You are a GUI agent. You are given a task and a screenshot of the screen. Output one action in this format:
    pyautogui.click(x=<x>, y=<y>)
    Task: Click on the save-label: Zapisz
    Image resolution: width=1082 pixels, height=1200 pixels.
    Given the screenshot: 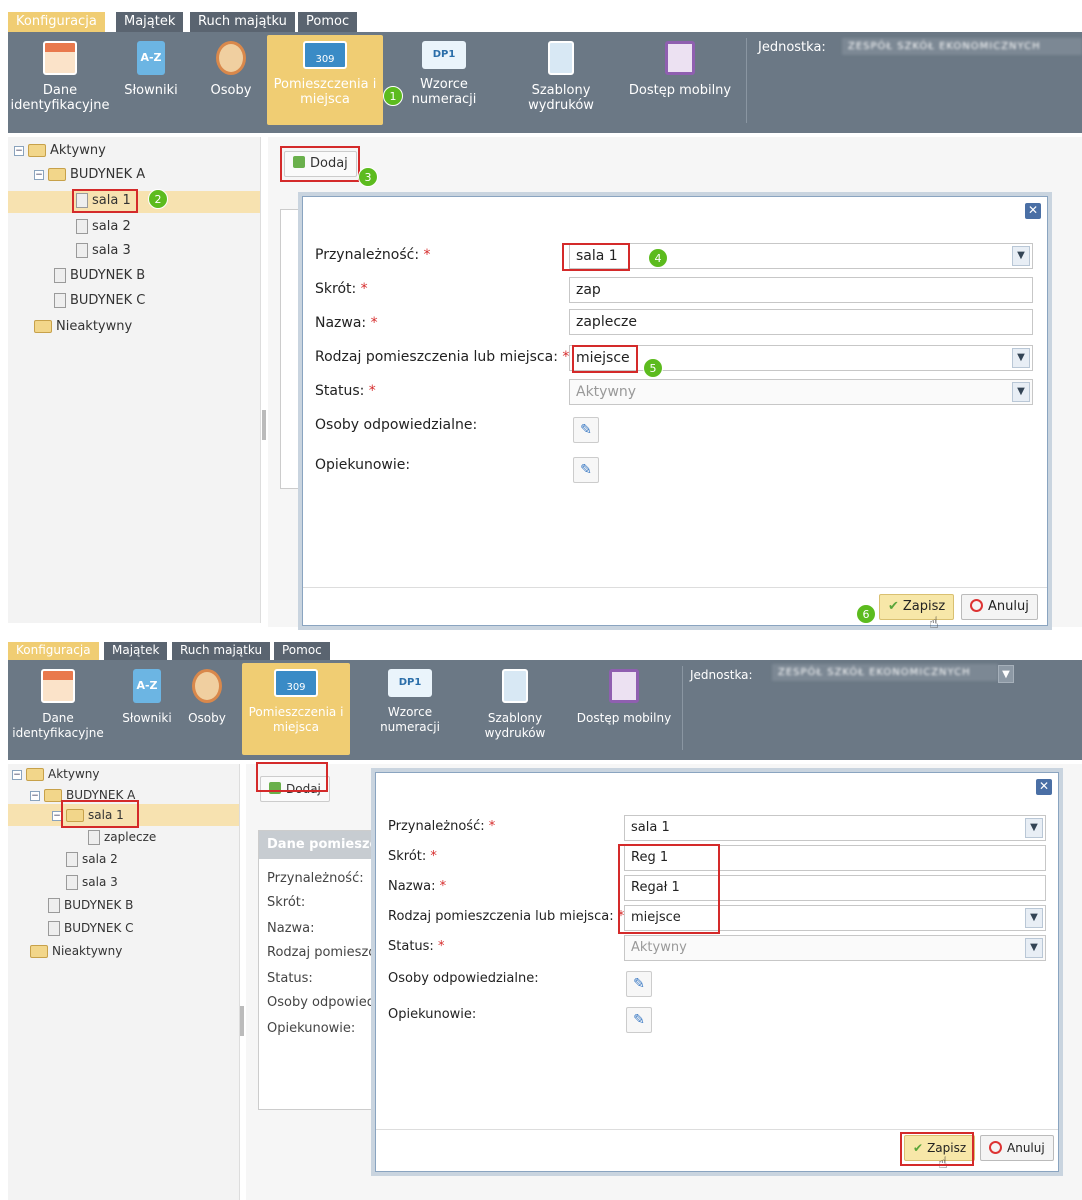 What is the action you would take?
    pyautogui.click(x=924, y=606)
    